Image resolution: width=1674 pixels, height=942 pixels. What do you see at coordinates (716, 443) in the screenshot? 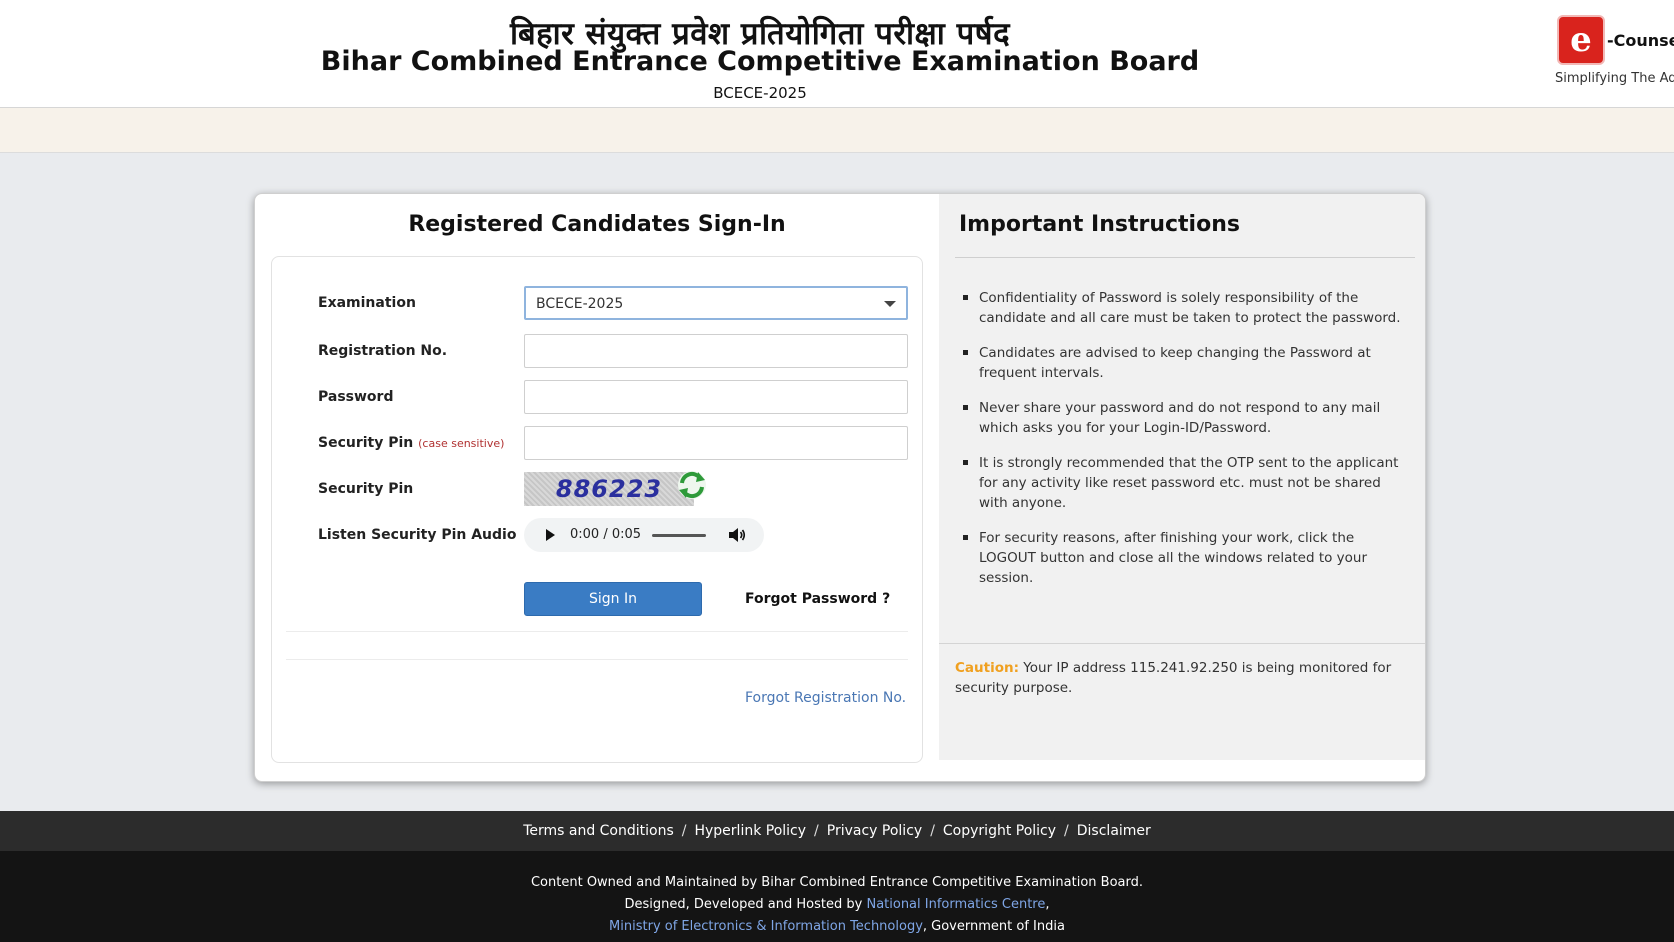
I see `security-pin-input` at bounding box center [716, 443].